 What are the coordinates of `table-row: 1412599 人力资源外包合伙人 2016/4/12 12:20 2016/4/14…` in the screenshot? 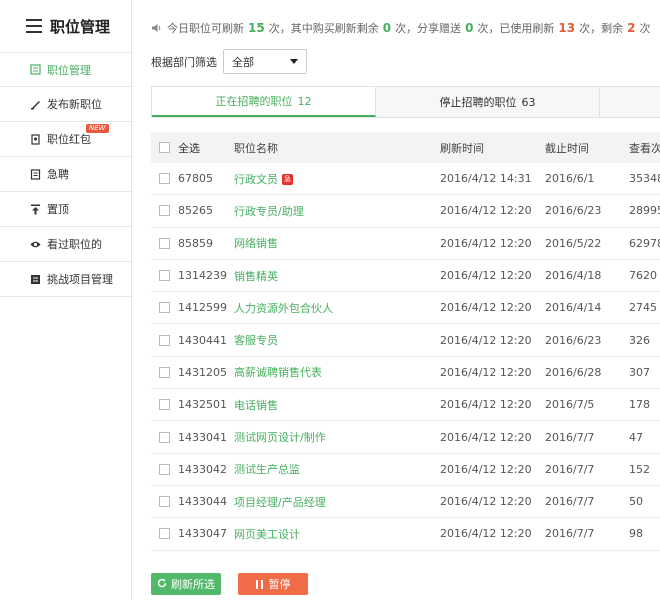 It's located at (405, 308).